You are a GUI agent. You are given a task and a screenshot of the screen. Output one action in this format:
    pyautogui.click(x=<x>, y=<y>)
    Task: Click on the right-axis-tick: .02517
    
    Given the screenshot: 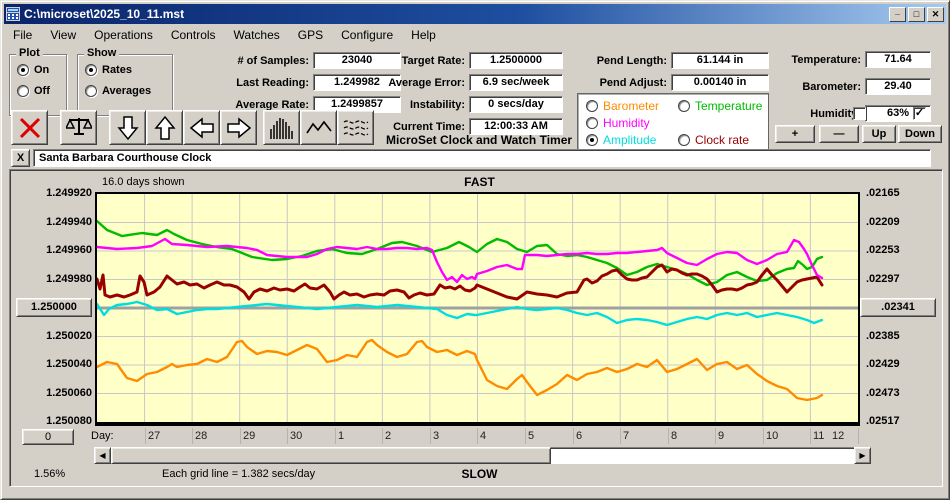 What is the action you would take?
    pyautogui.click(x=883, y=421)
    